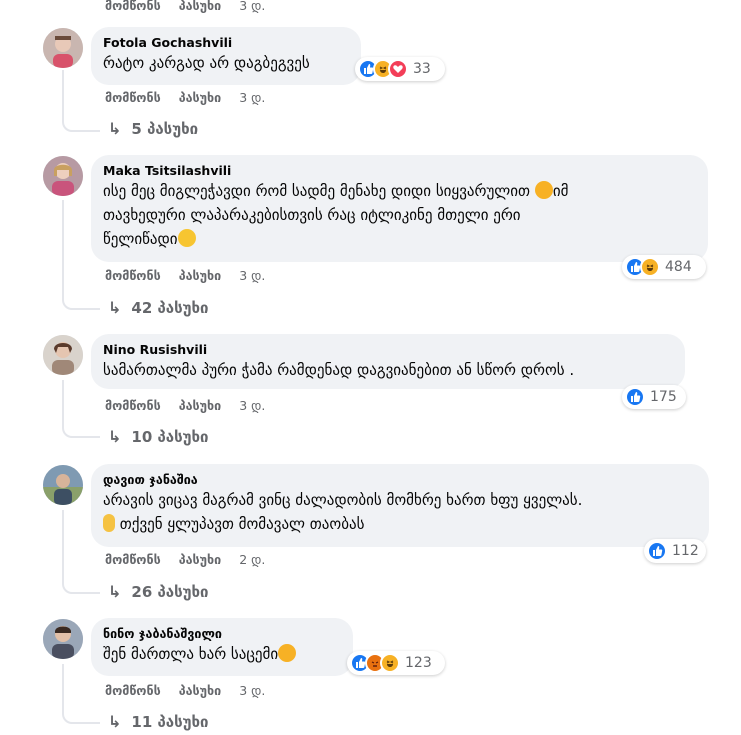 This screenshot has height=735, width=741. What do you see at coordinates (287, 653) in the screenshot?
I see `heart-eyes-face-icon` at bounding box center [287, 653].